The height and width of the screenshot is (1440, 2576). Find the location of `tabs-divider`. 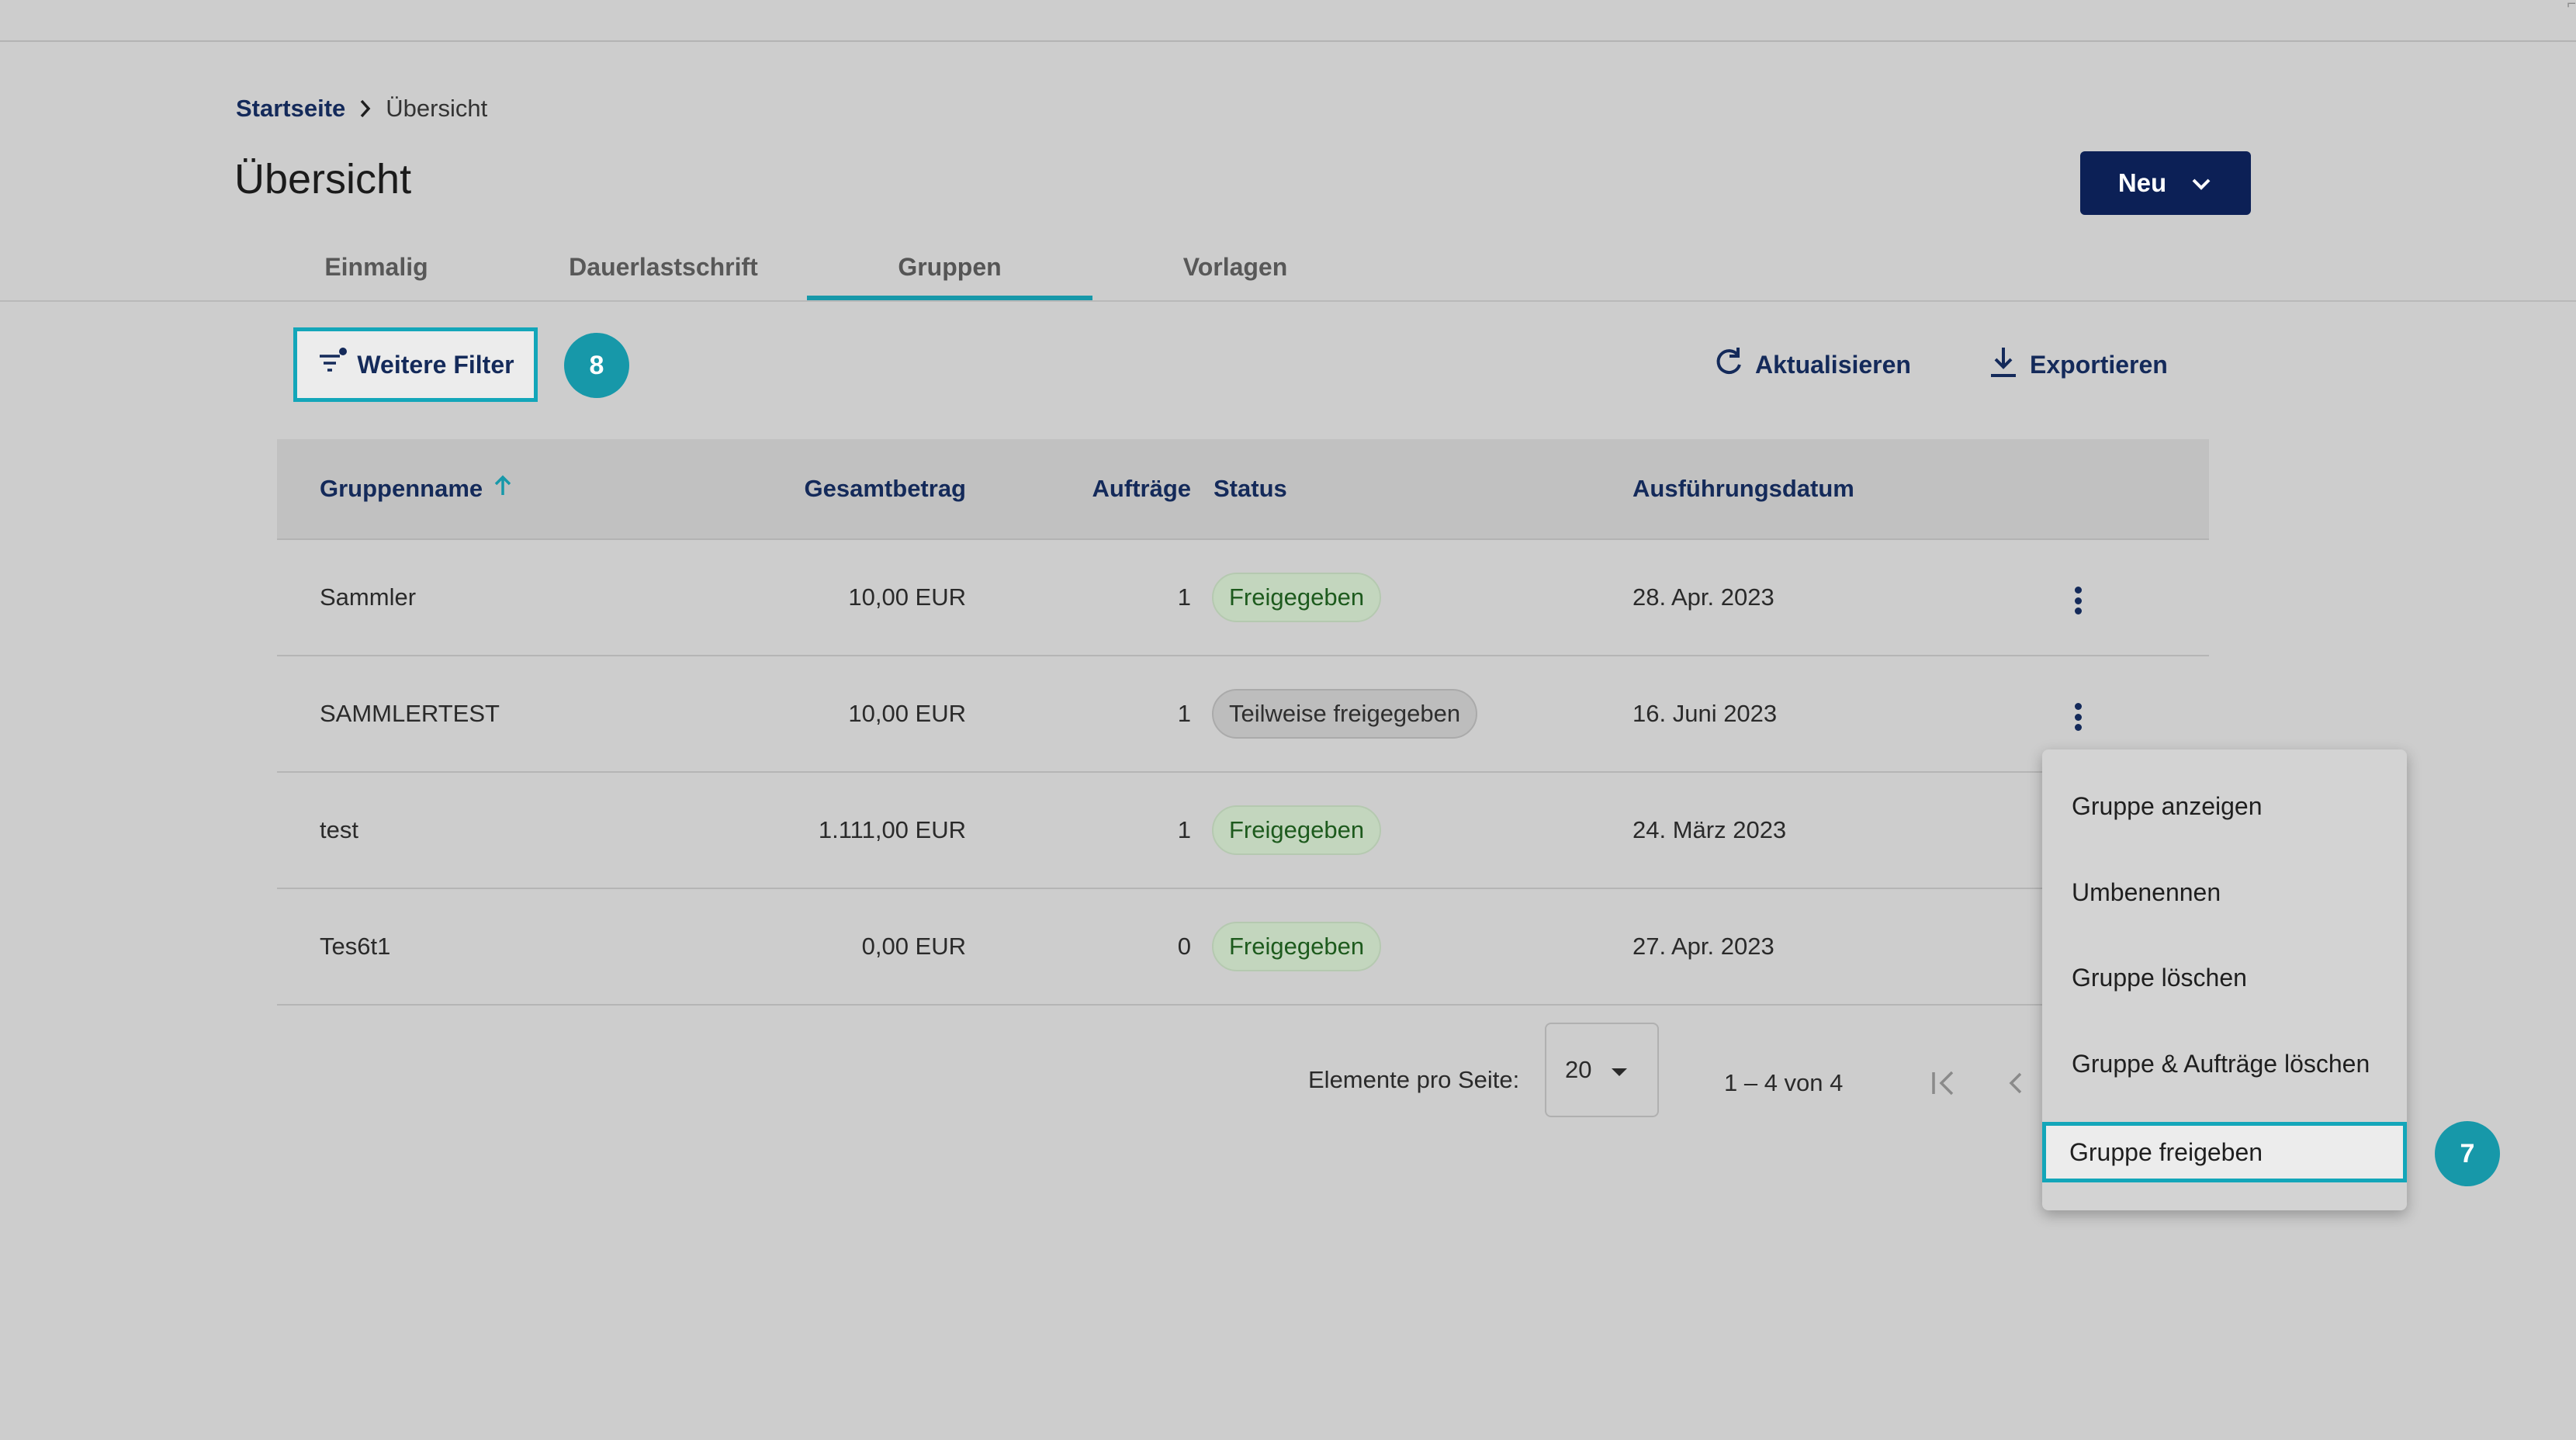

tabs-divider is located at coordinates (1288, 301).